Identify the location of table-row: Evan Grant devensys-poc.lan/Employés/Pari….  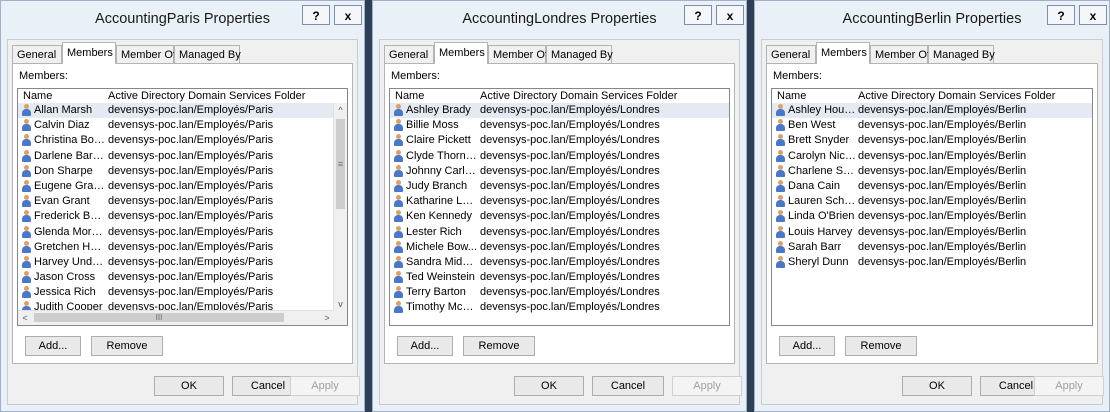
(182, 201).